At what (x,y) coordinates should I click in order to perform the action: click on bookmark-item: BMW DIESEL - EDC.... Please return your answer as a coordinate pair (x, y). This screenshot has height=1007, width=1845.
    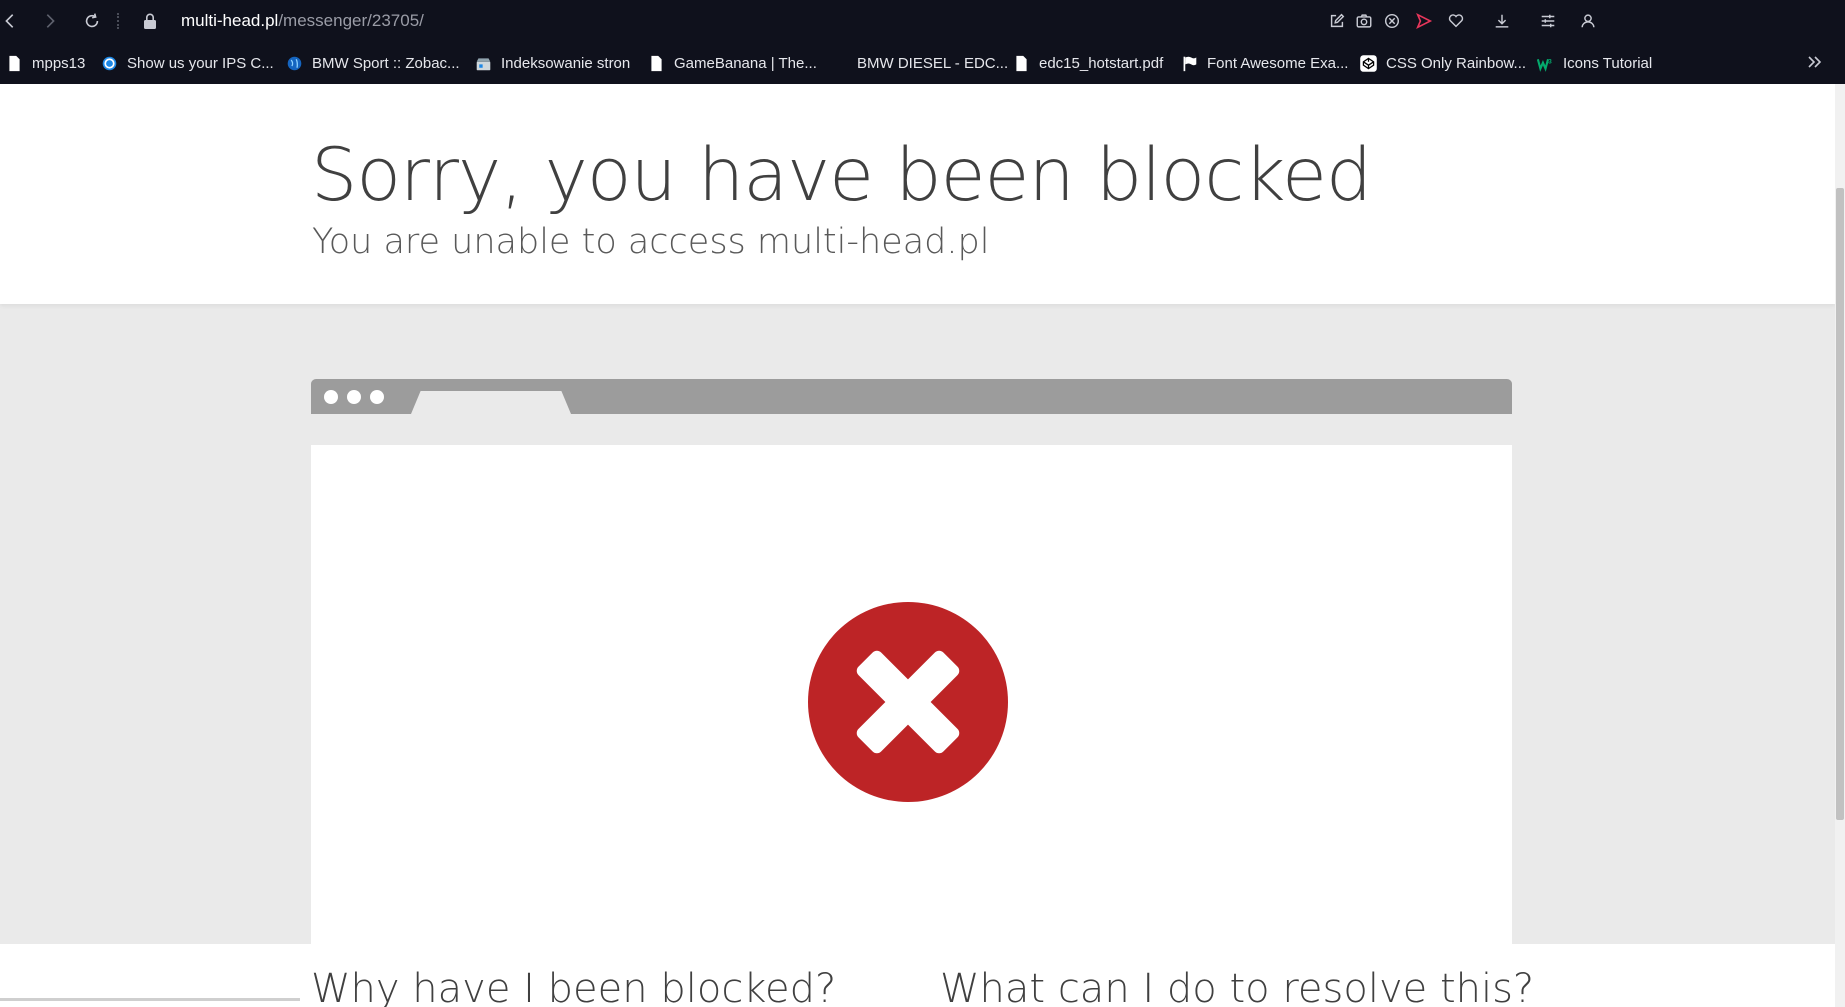
    Looking at the image, I should click on (932, 63).